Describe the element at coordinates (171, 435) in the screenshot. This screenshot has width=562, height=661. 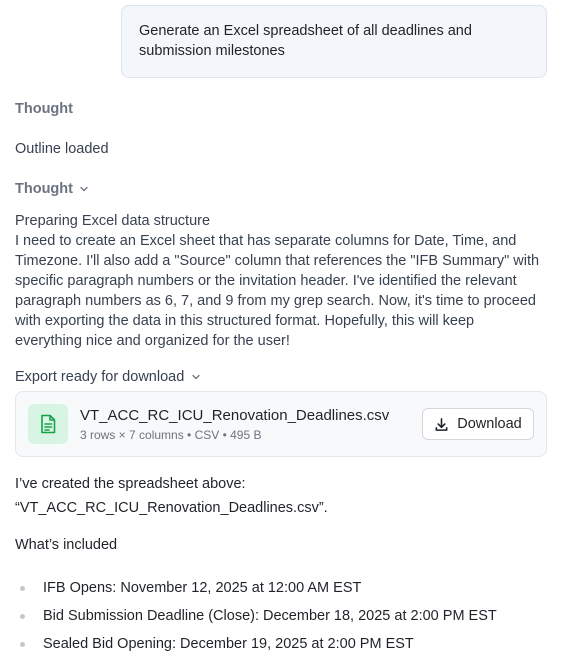
I see `file-meta: 3 rows × 7 columns • CSV • 495 B` at that location.